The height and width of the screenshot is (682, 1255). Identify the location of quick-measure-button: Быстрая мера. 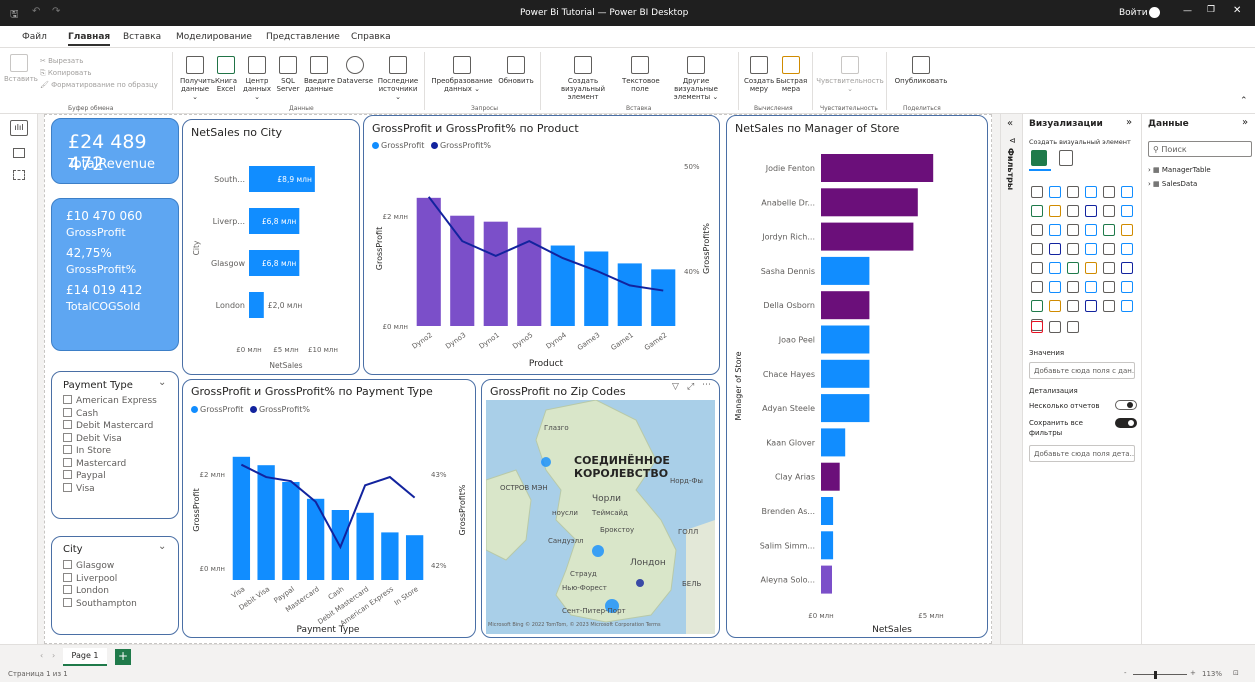
(791, 74).